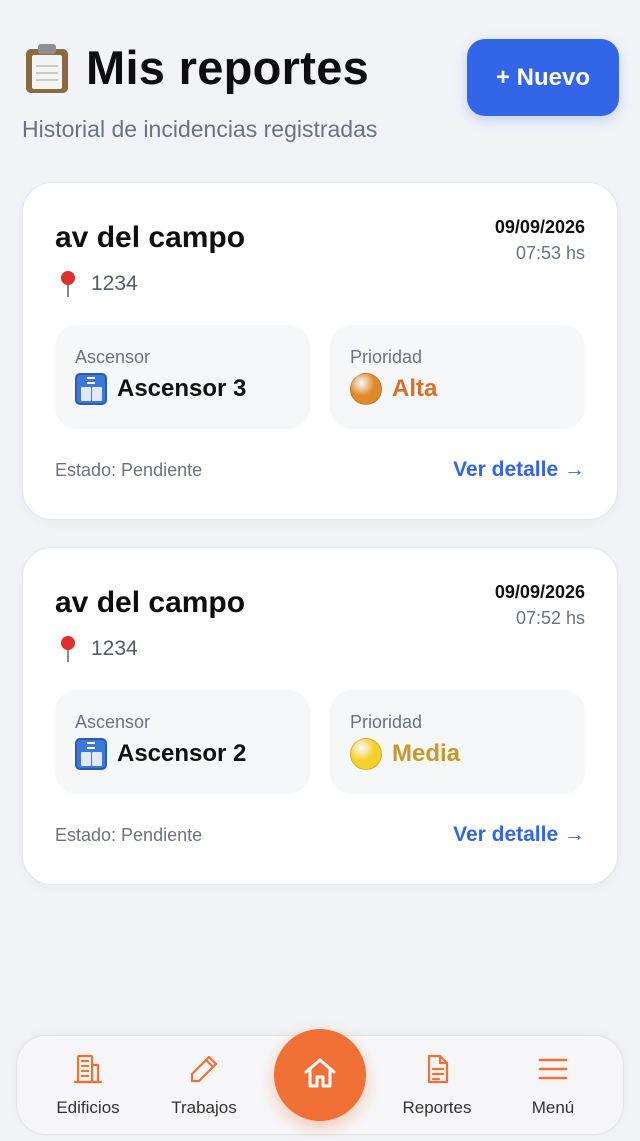  What do you see at coordinates (437, 1069) in the screenshot?
I see `document-icon` at bounding box center [437, 1069].